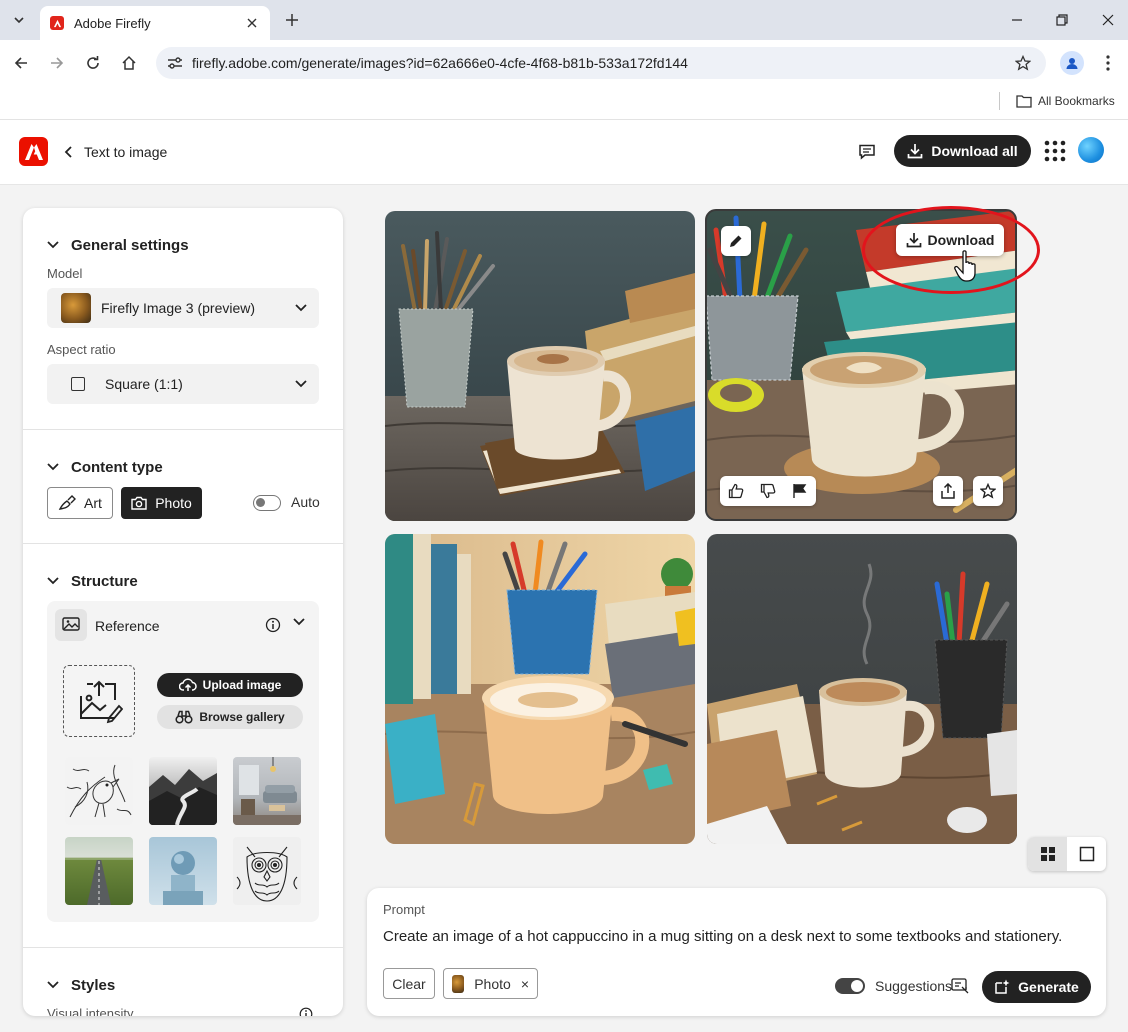  I want to click on home-button, so click(129, 63).